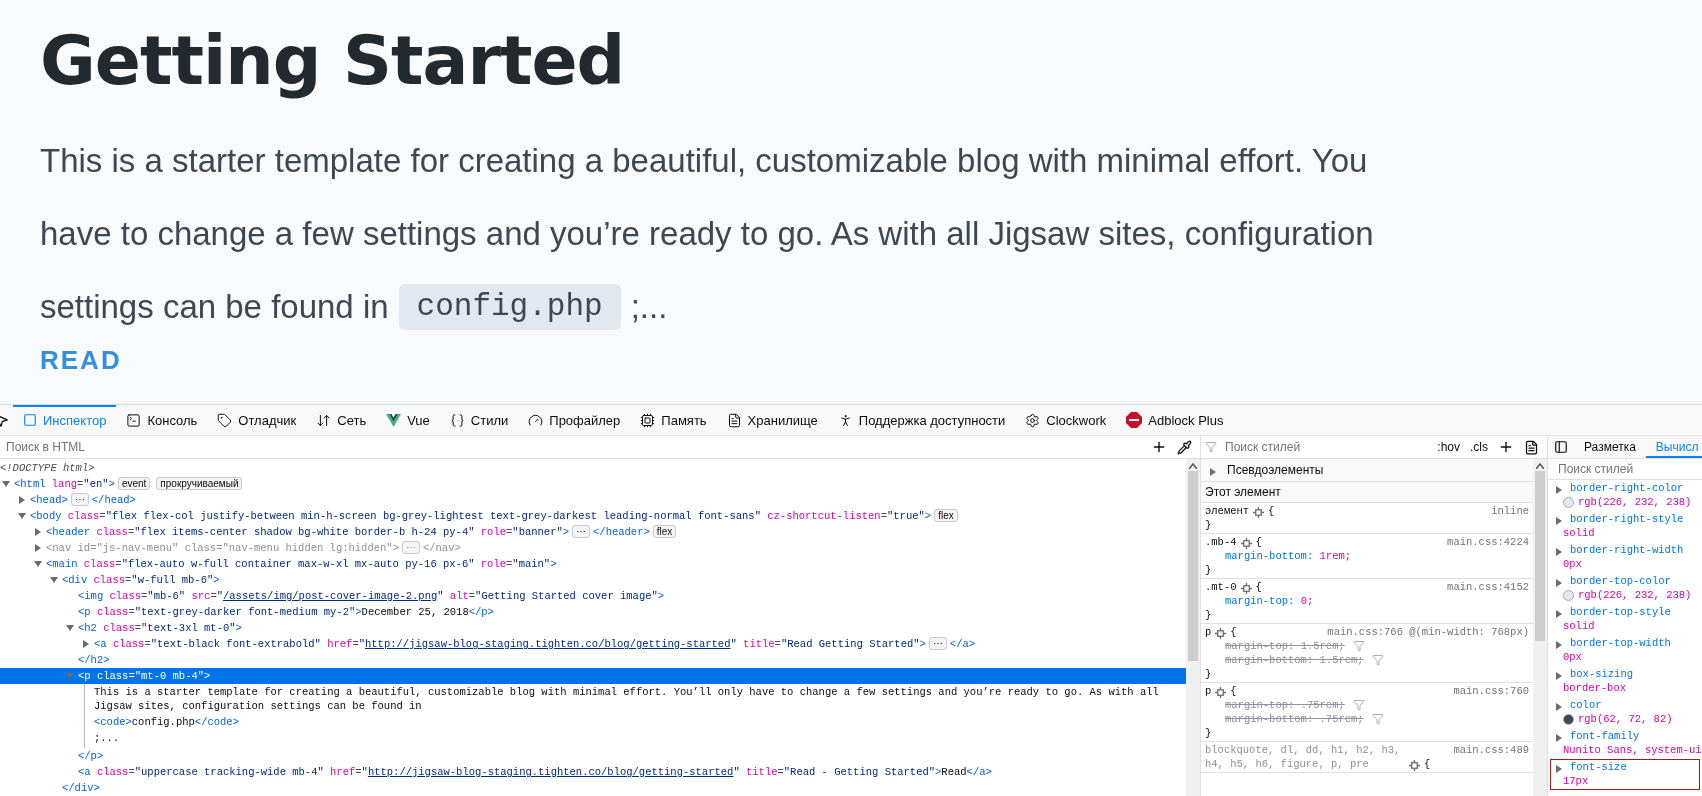  What do you see at coordinates (1184, 447) in the screenshot?
I see `eyedropper-button` at bounding box center [1184, 447].